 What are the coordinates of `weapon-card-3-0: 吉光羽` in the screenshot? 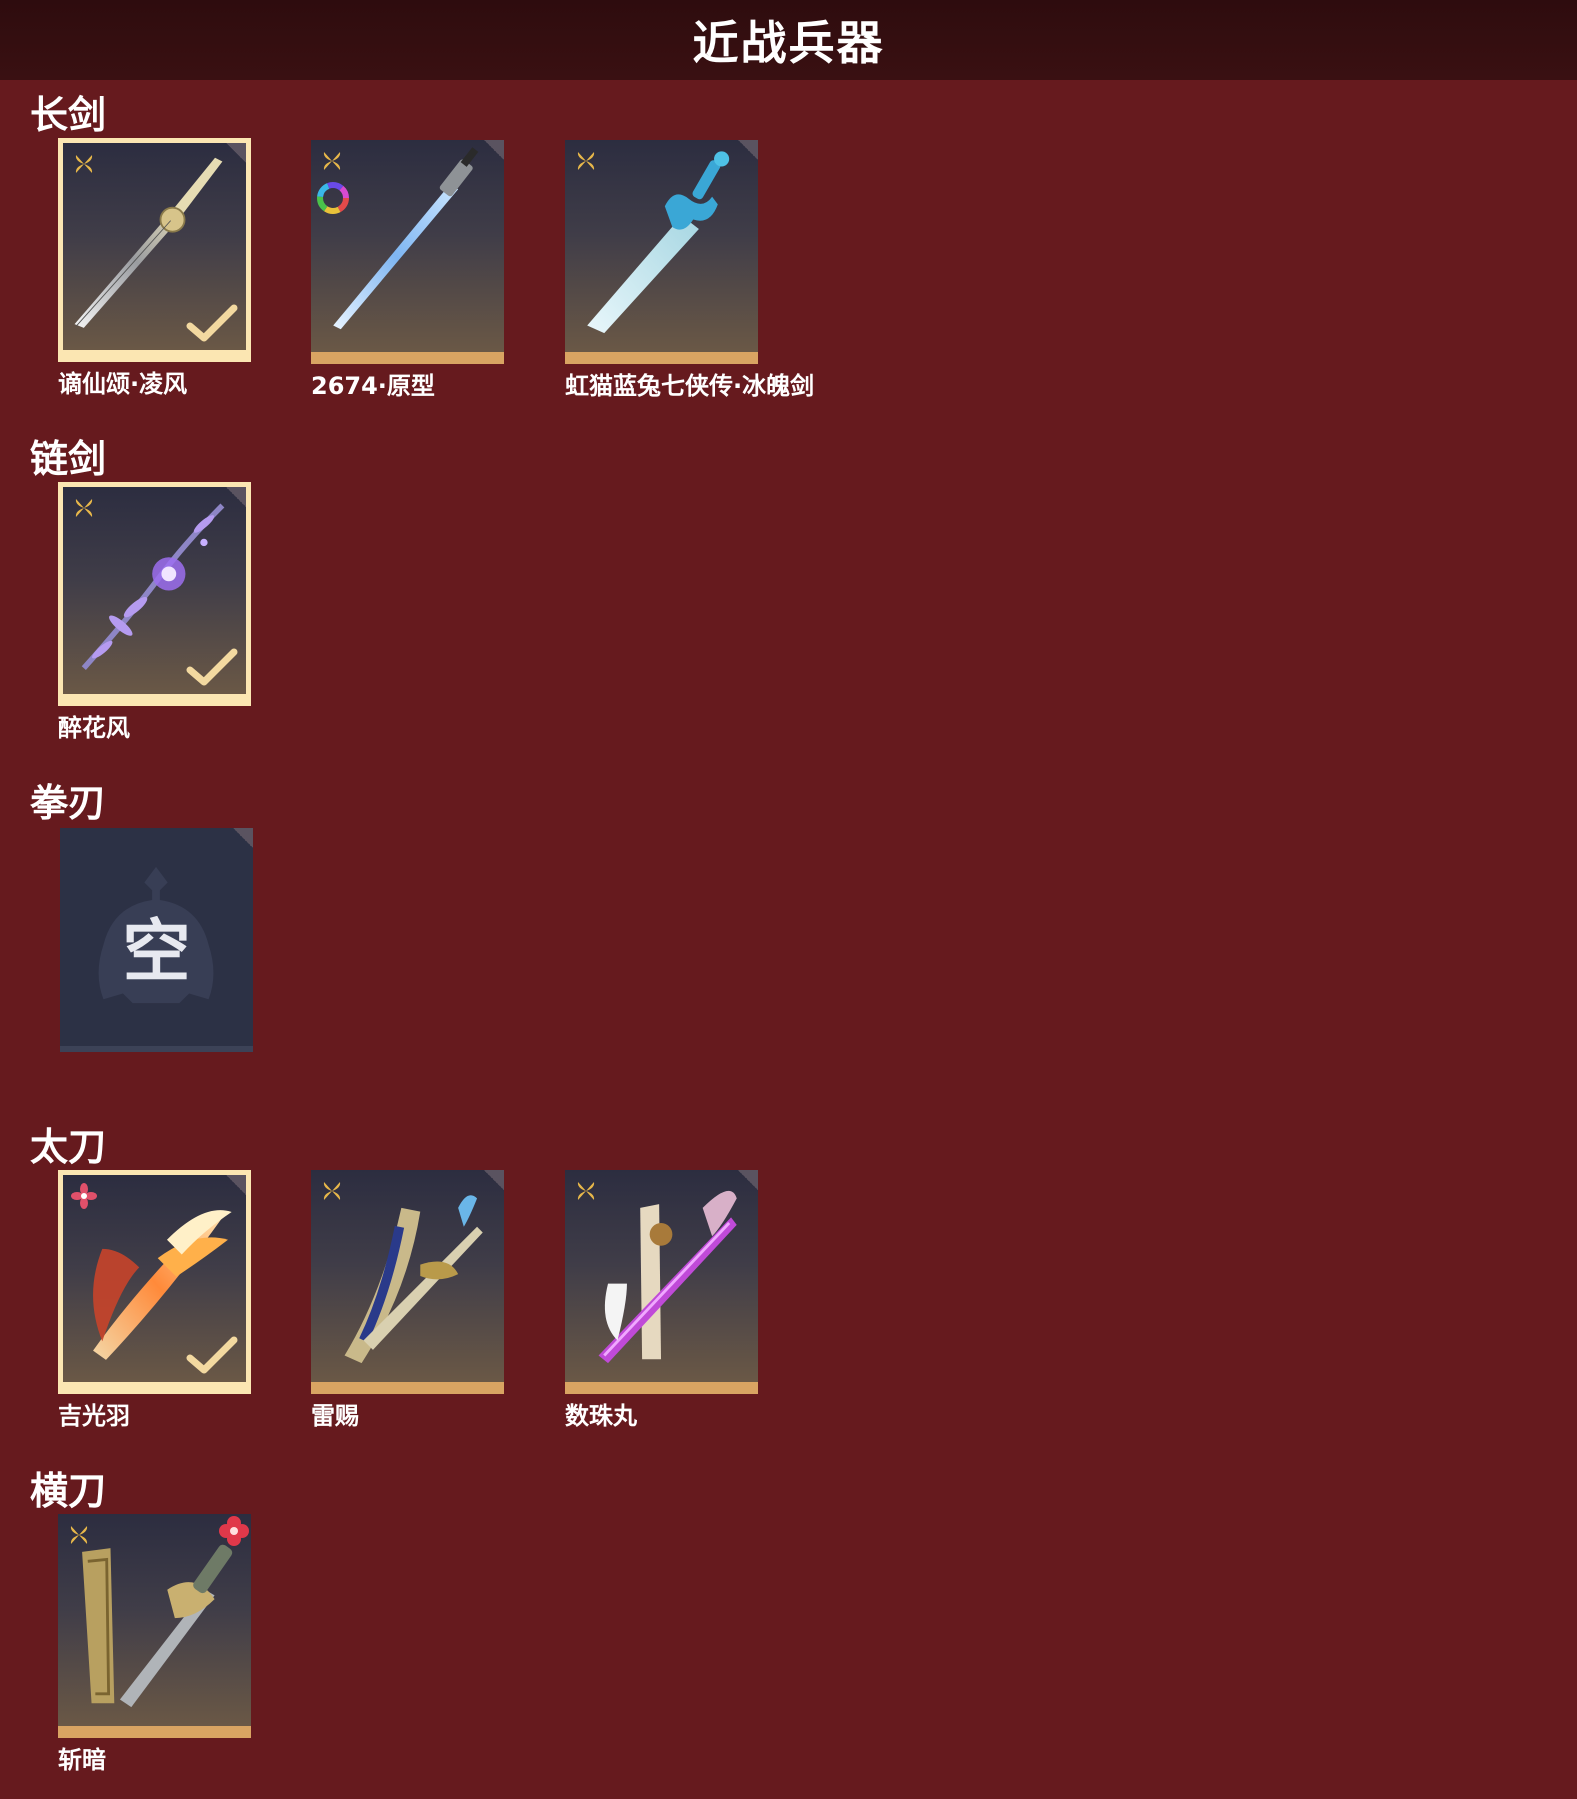 It's located at (154, 1300).